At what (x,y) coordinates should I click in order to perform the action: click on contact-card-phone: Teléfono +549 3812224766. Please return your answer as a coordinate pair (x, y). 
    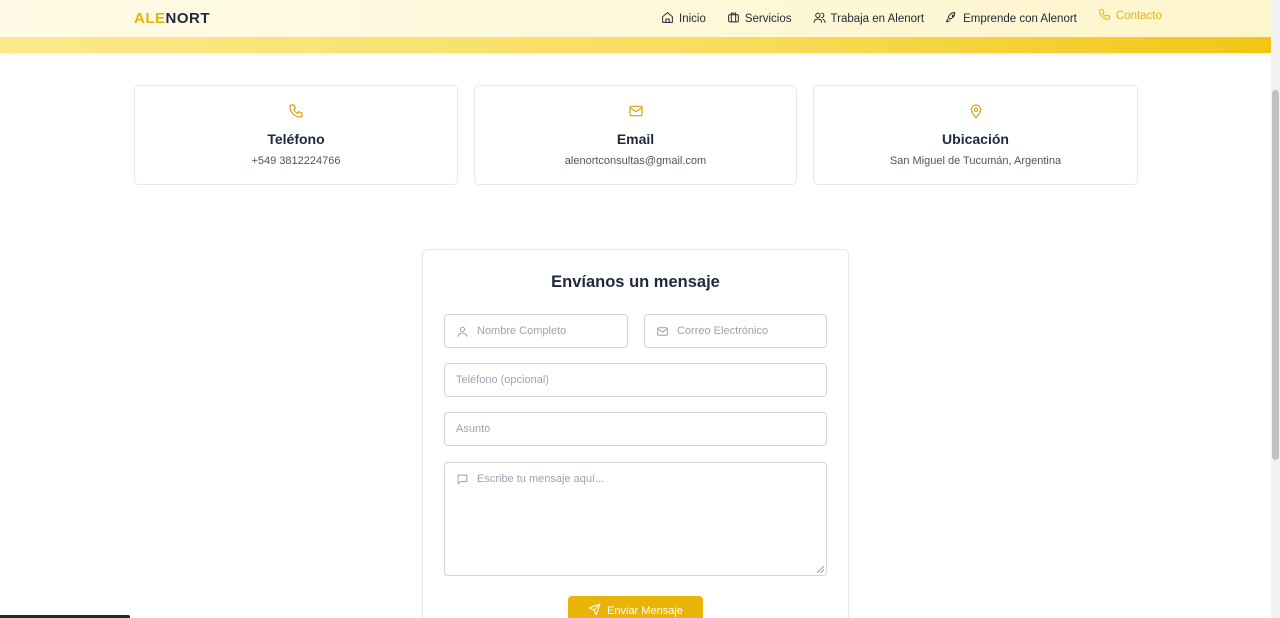
    Looking at the image, I should click on (296, 135).